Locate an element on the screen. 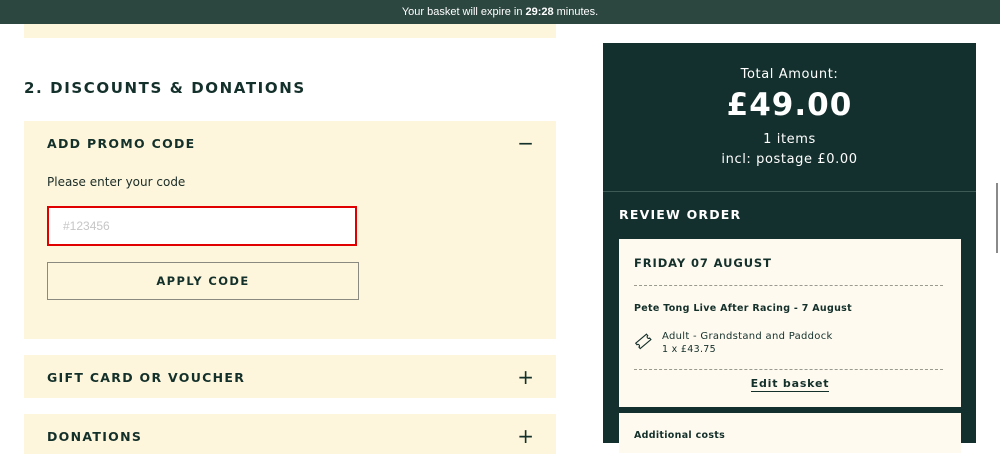 This screenshot has width=1000, height=454. ticket-price: 1 x £43.75 is located at coordinates (689, 349).